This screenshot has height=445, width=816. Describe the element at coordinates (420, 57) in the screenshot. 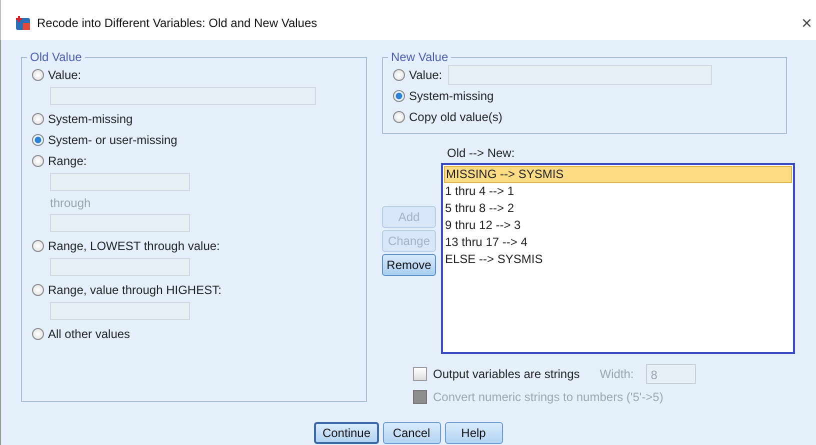

I see `group-legend: New Value` at that location.